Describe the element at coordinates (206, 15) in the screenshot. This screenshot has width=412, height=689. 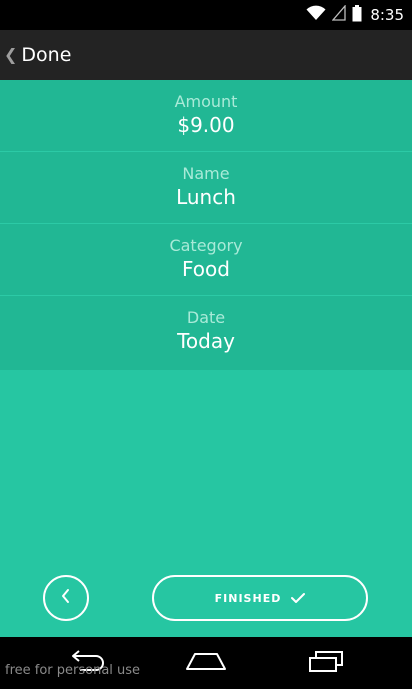
I see `status-bar: 8:35` at that location.